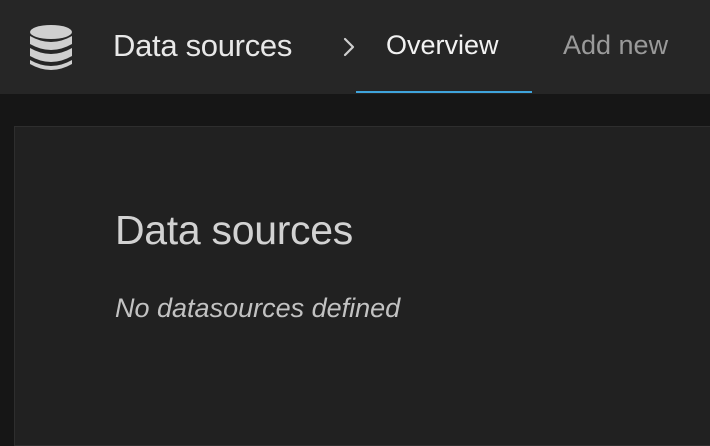  What do you see at coordinates (444, 92) in the screenshot?
I see `active-tab-indicator` at bounding box center [444, 92].